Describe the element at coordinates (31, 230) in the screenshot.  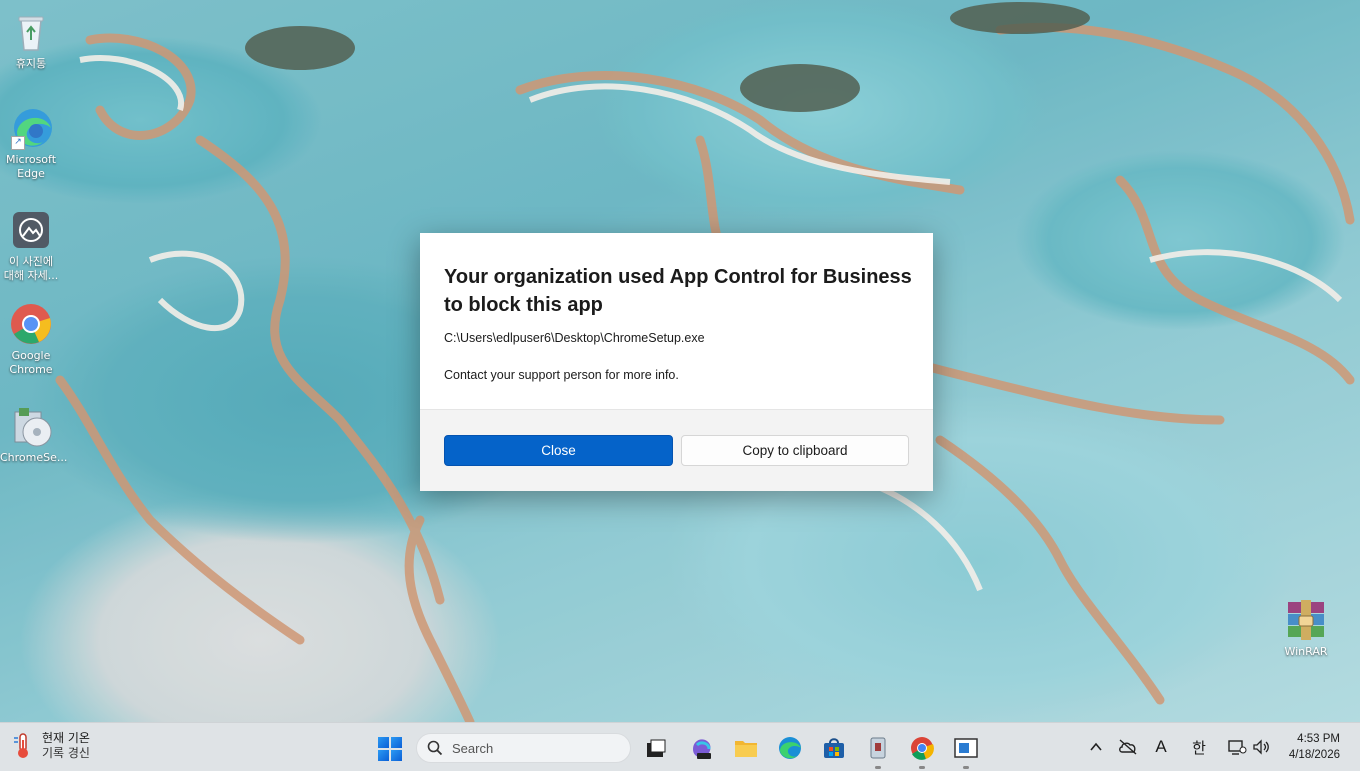
I see `photo-info-icon` at that location.